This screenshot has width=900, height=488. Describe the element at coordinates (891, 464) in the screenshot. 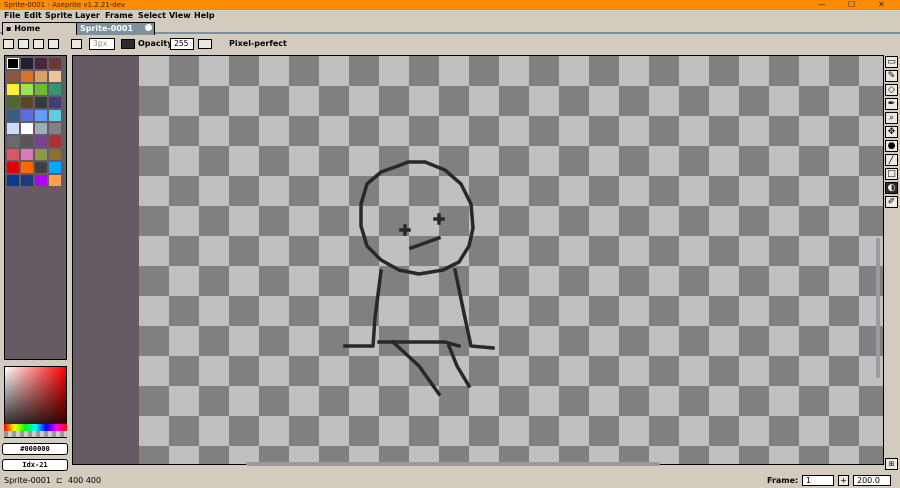

I see `timeline-toggle-icon: ⊞` at that location.